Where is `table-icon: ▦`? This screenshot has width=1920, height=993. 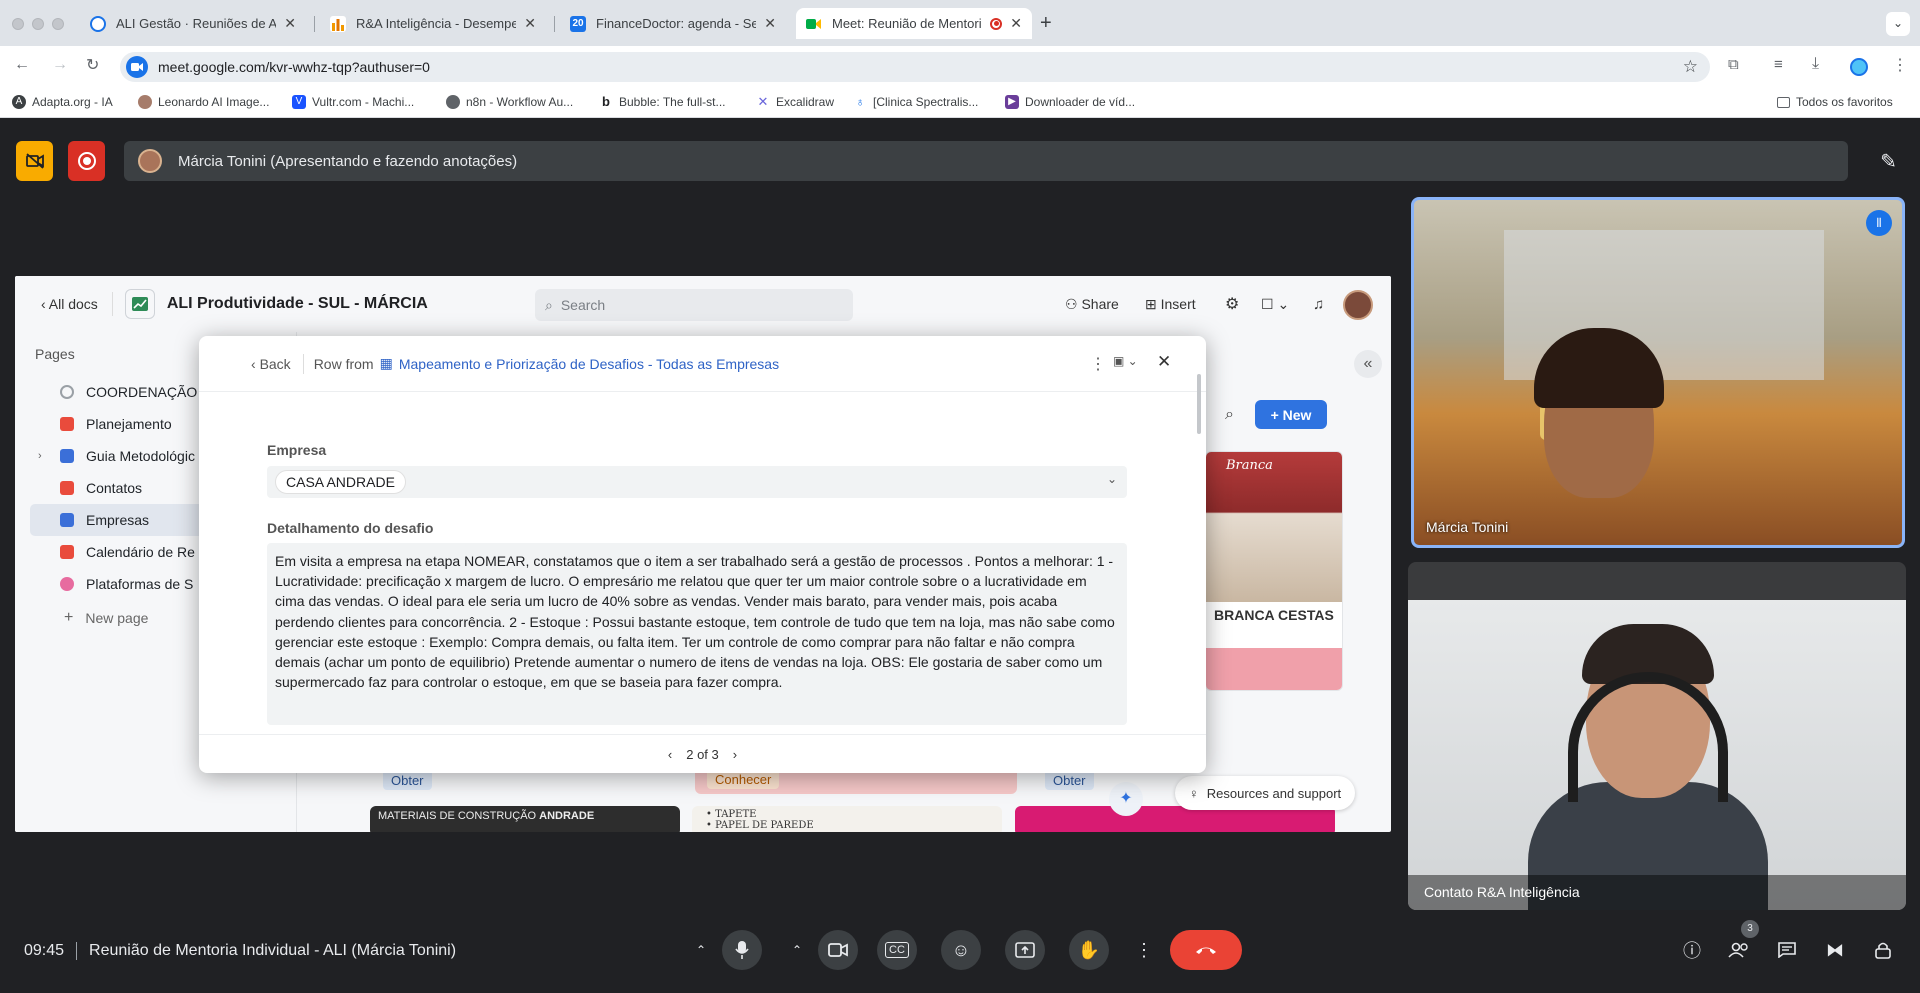 table-icon: ▦ is located at coordinates (386, 363).